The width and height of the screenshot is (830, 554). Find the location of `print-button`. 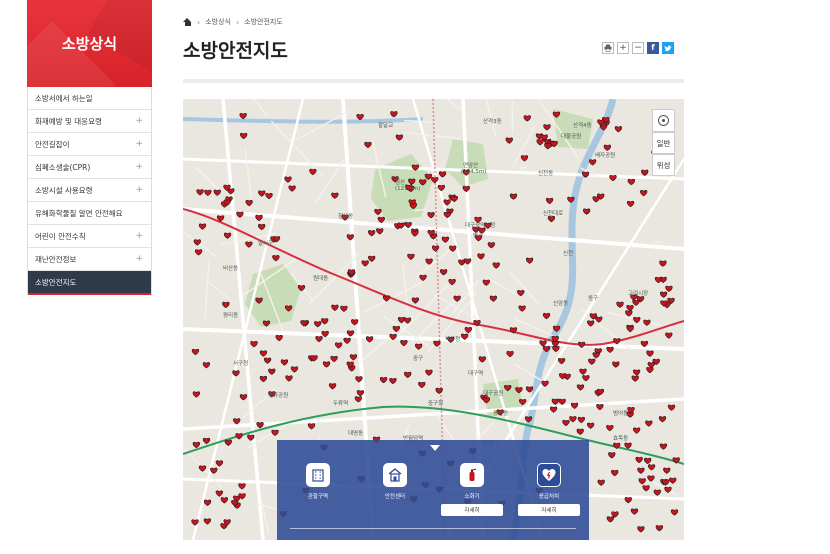

print-button is located at coordinates (608, 48).